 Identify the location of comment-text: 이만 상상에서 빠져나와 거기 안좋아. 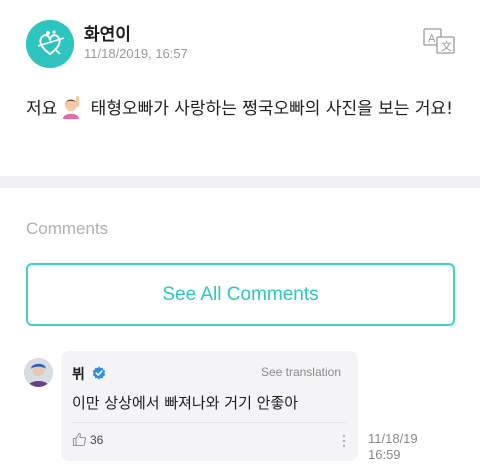
(185, 403).